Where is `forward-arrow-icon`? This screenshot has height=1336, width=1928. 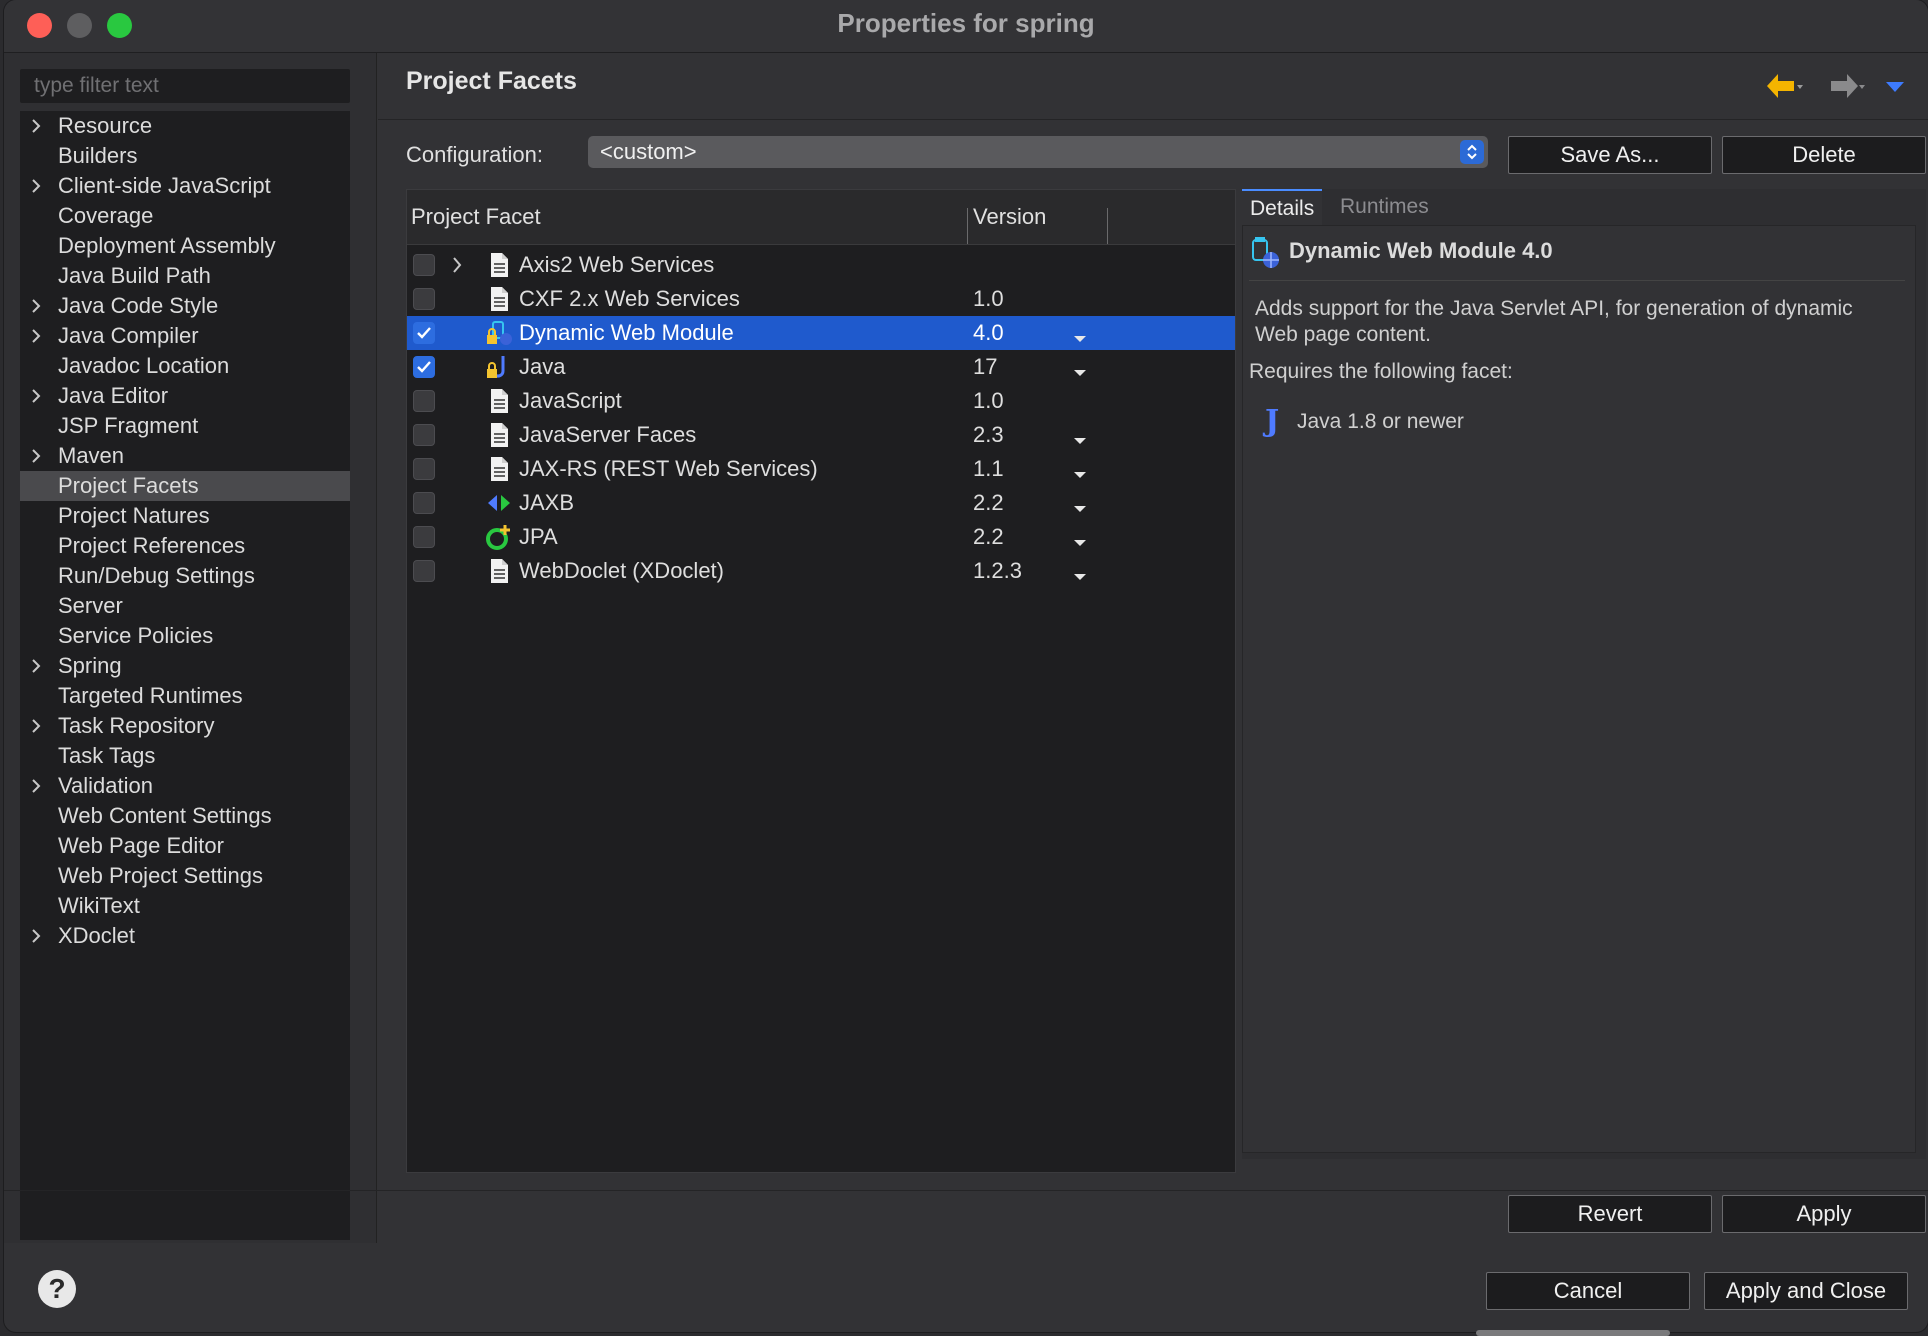
forward-arrow-icon is located at coordinates (1845, 88).